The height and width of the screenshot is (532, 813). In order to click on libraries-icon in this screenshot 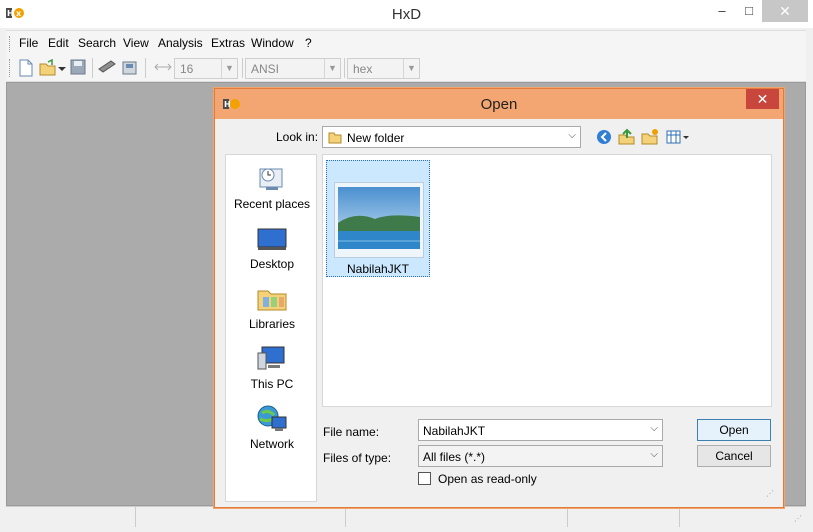, I will do `click(272, 300)`.